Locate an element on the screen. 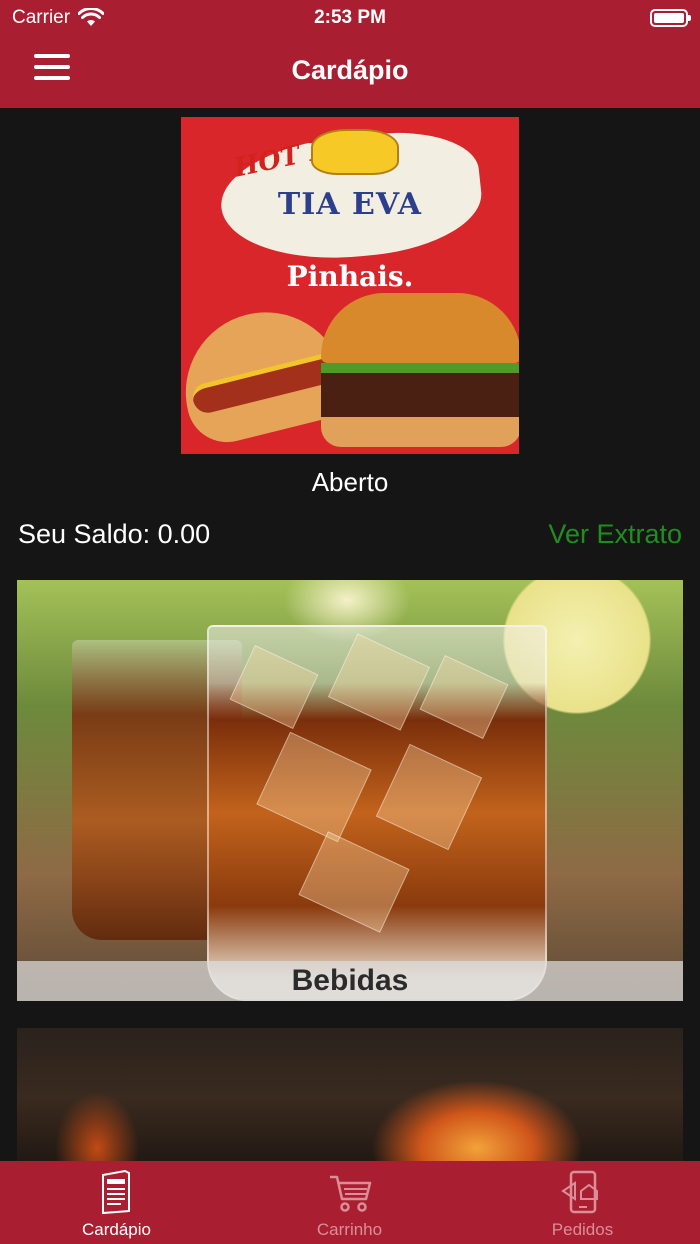 The image size is (700, 1244). tab-label: Cardápio is located at coordinates (116, 1229).